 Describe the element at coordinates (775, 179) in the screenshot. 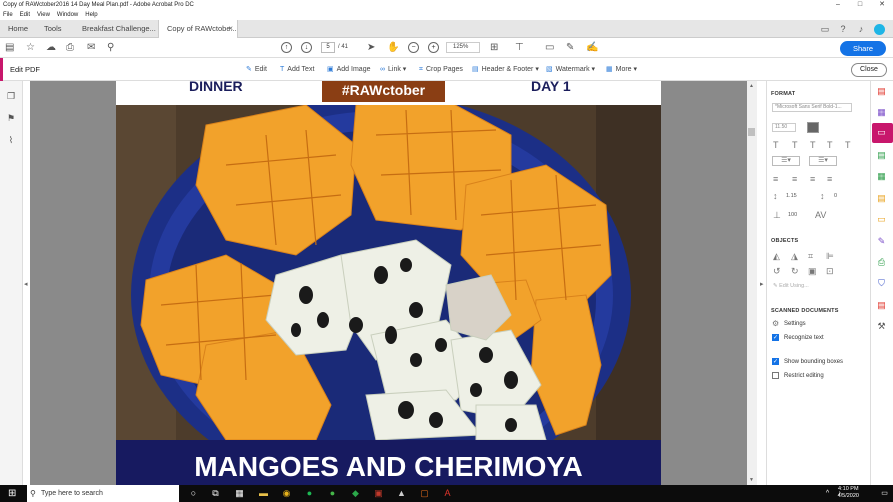

I see `align-left-icon: ≡` at that location.